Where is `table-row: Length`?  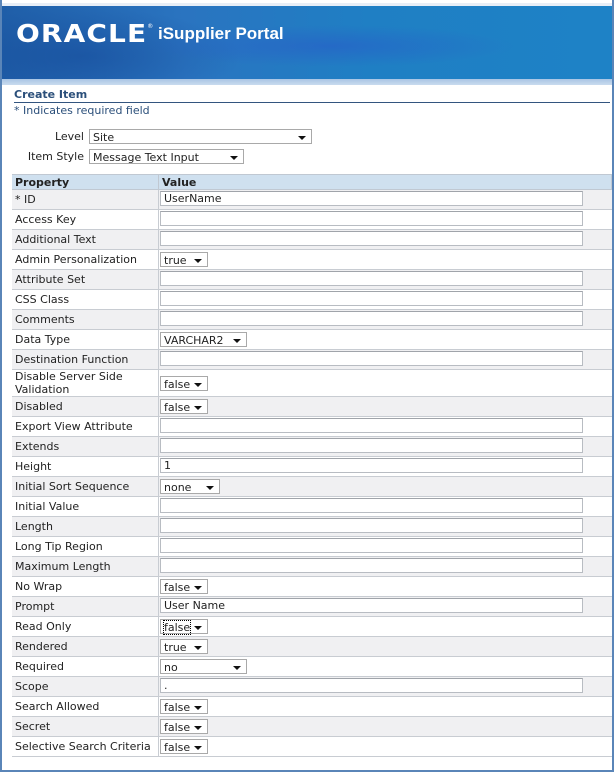
table-row: Length is located at coordinates (312, 526).